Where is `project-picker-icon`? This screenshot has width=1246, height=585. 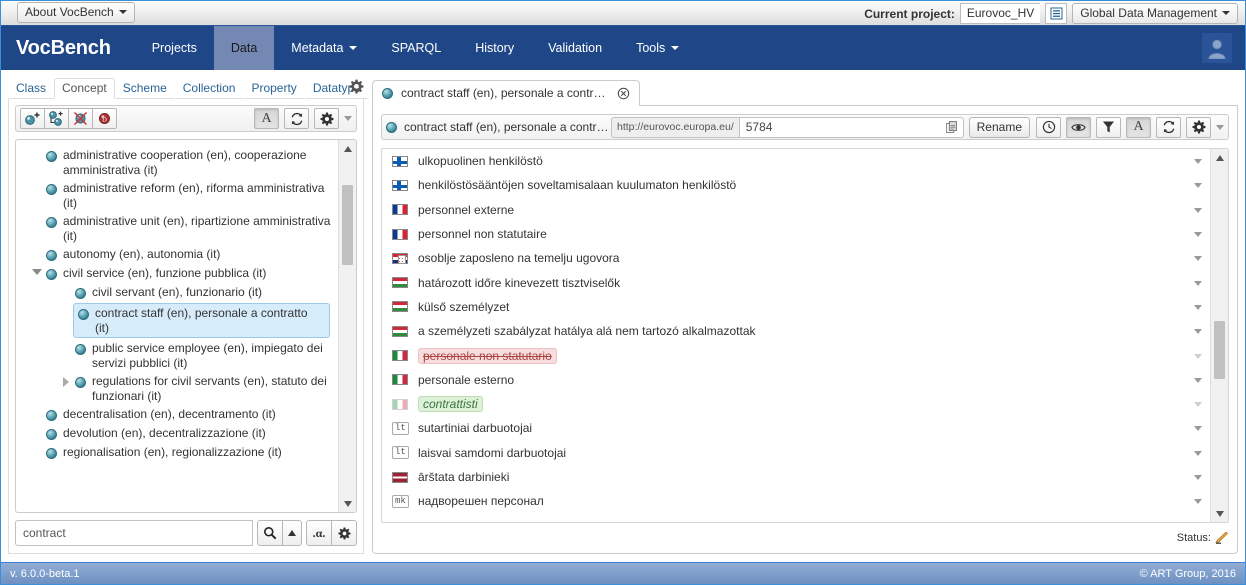 project-picker-icon is located at coordinates (1056, 13).